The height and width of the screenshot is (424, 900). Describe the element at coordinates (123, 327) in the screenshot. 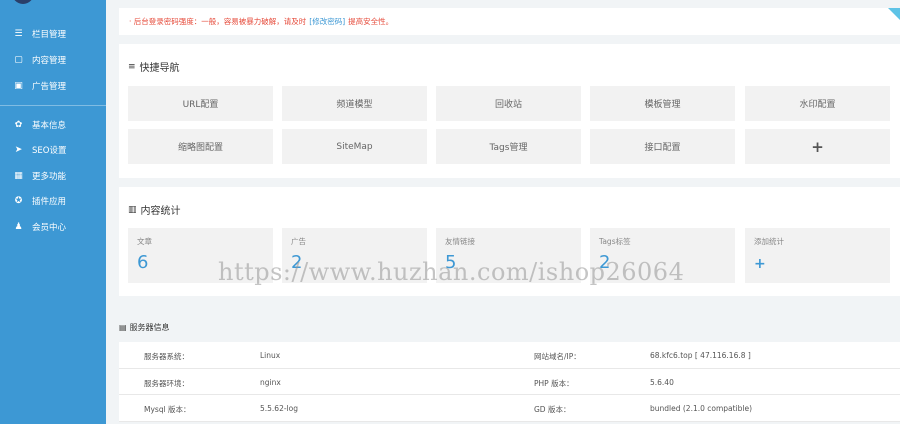

I see `server-icon: ▤` at that location.